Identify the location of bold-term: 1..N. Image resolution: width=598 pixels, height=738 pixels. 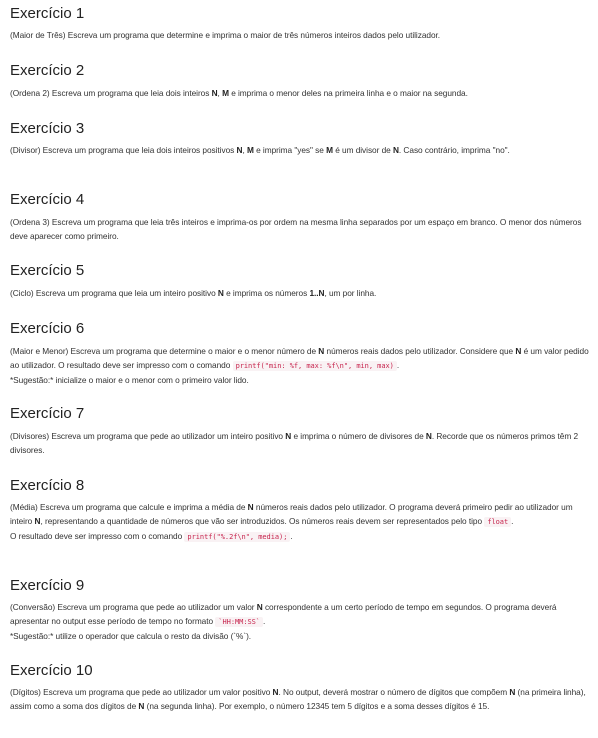
(317, 293).